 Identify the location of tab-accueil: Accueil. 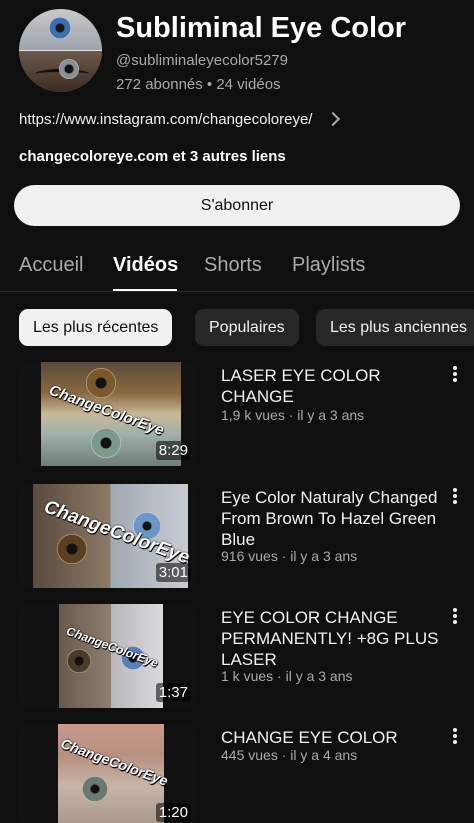
(51, 265).